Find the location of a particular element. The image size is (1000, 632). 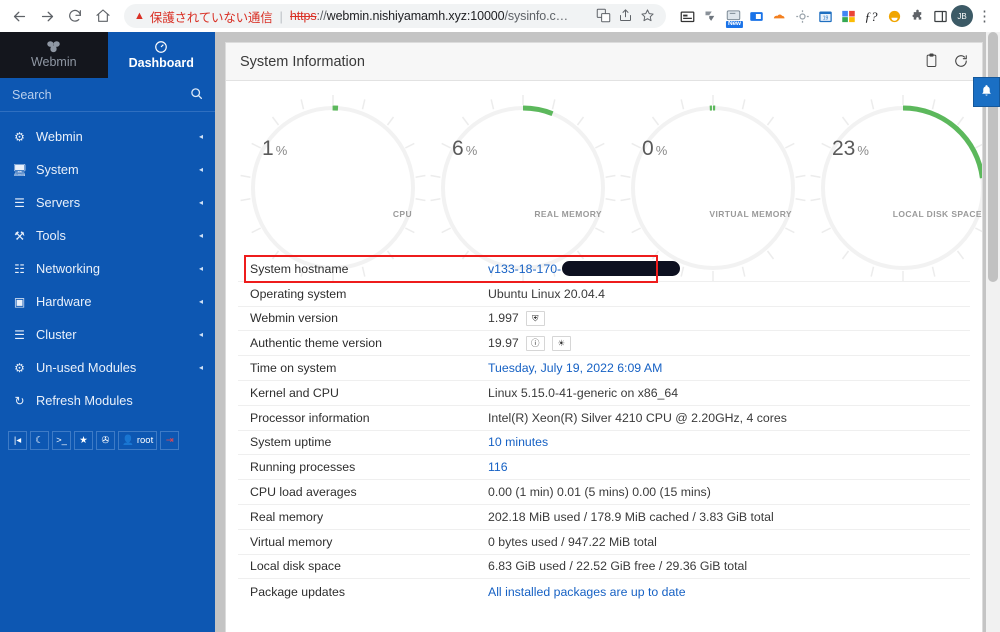

sidebar-tab-webmin: Webmin is located at coordinates (54, 55).